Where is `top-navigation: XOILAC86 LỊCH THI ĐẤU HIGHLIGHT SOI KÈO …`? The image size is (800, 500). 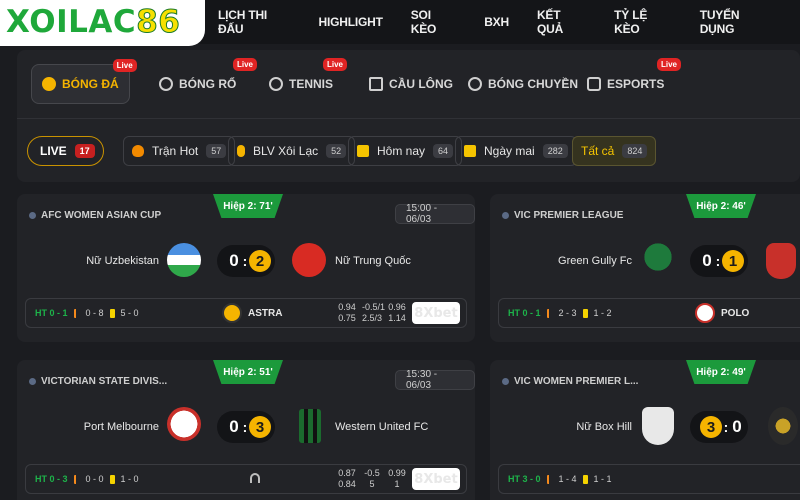
top-navigation: XOILAC86 LỊCH THI ĐẤU HIGHLIGHT SOI KÈO … is located at coordinates (400, 23).